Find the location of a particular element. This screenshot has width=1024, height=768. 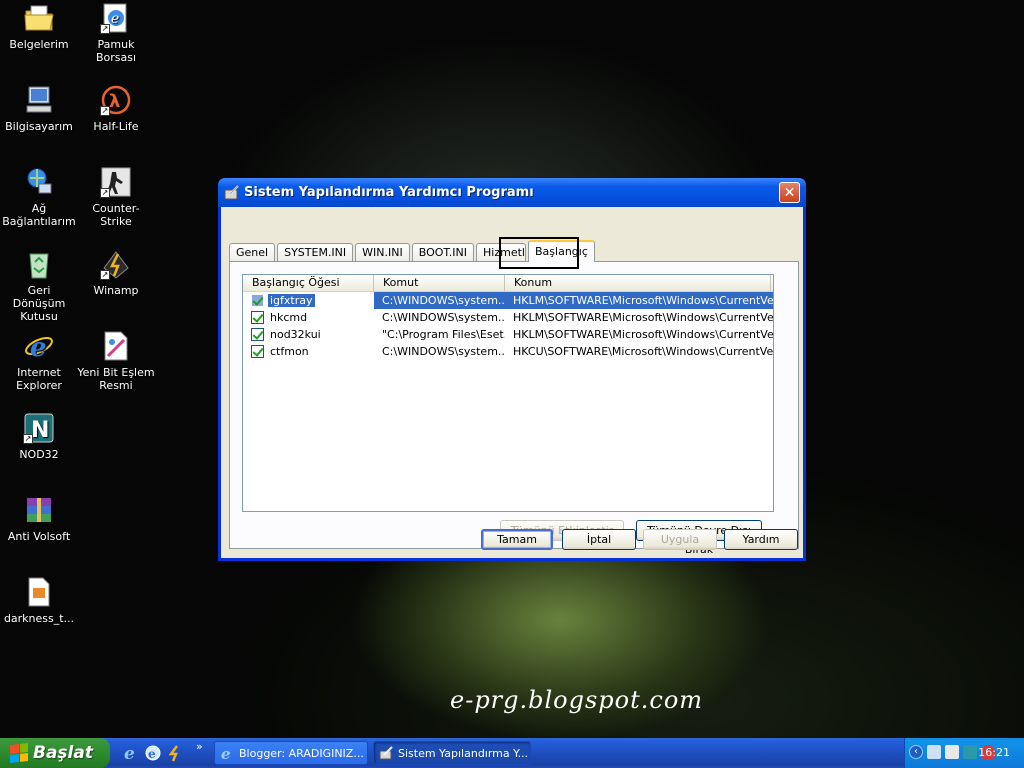

system-tray: ‹ 16:21 is located at coordinates (964, 753).